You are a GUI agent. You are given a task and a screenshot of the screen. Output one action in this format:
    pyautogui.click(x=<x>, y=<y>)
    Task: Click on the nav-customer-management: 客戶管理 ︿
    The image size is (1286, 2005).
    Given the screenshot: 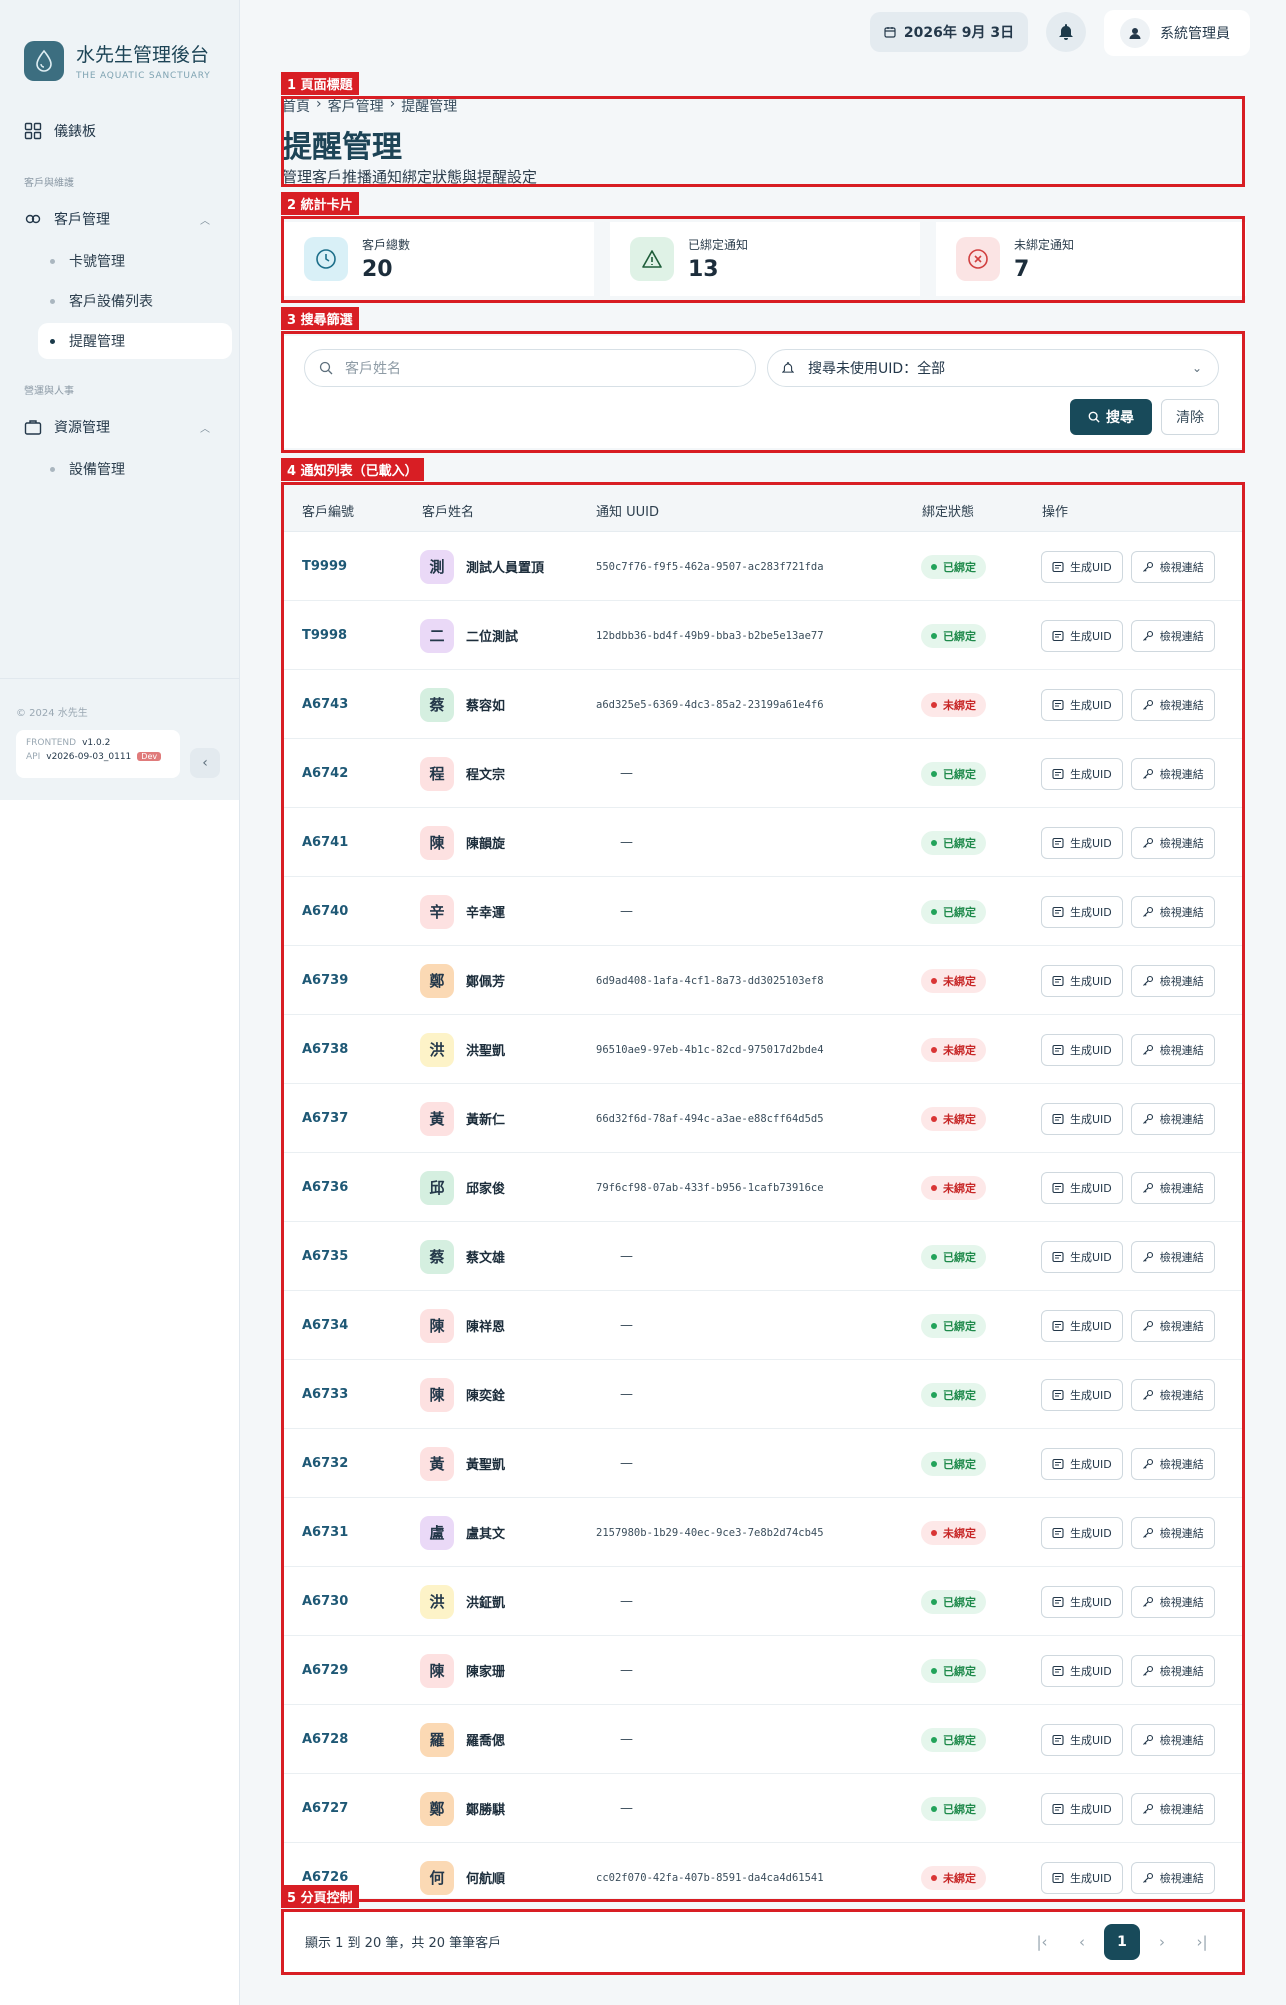 What is the action you would take?
    pyautogui.click(x=122, y=219)
    